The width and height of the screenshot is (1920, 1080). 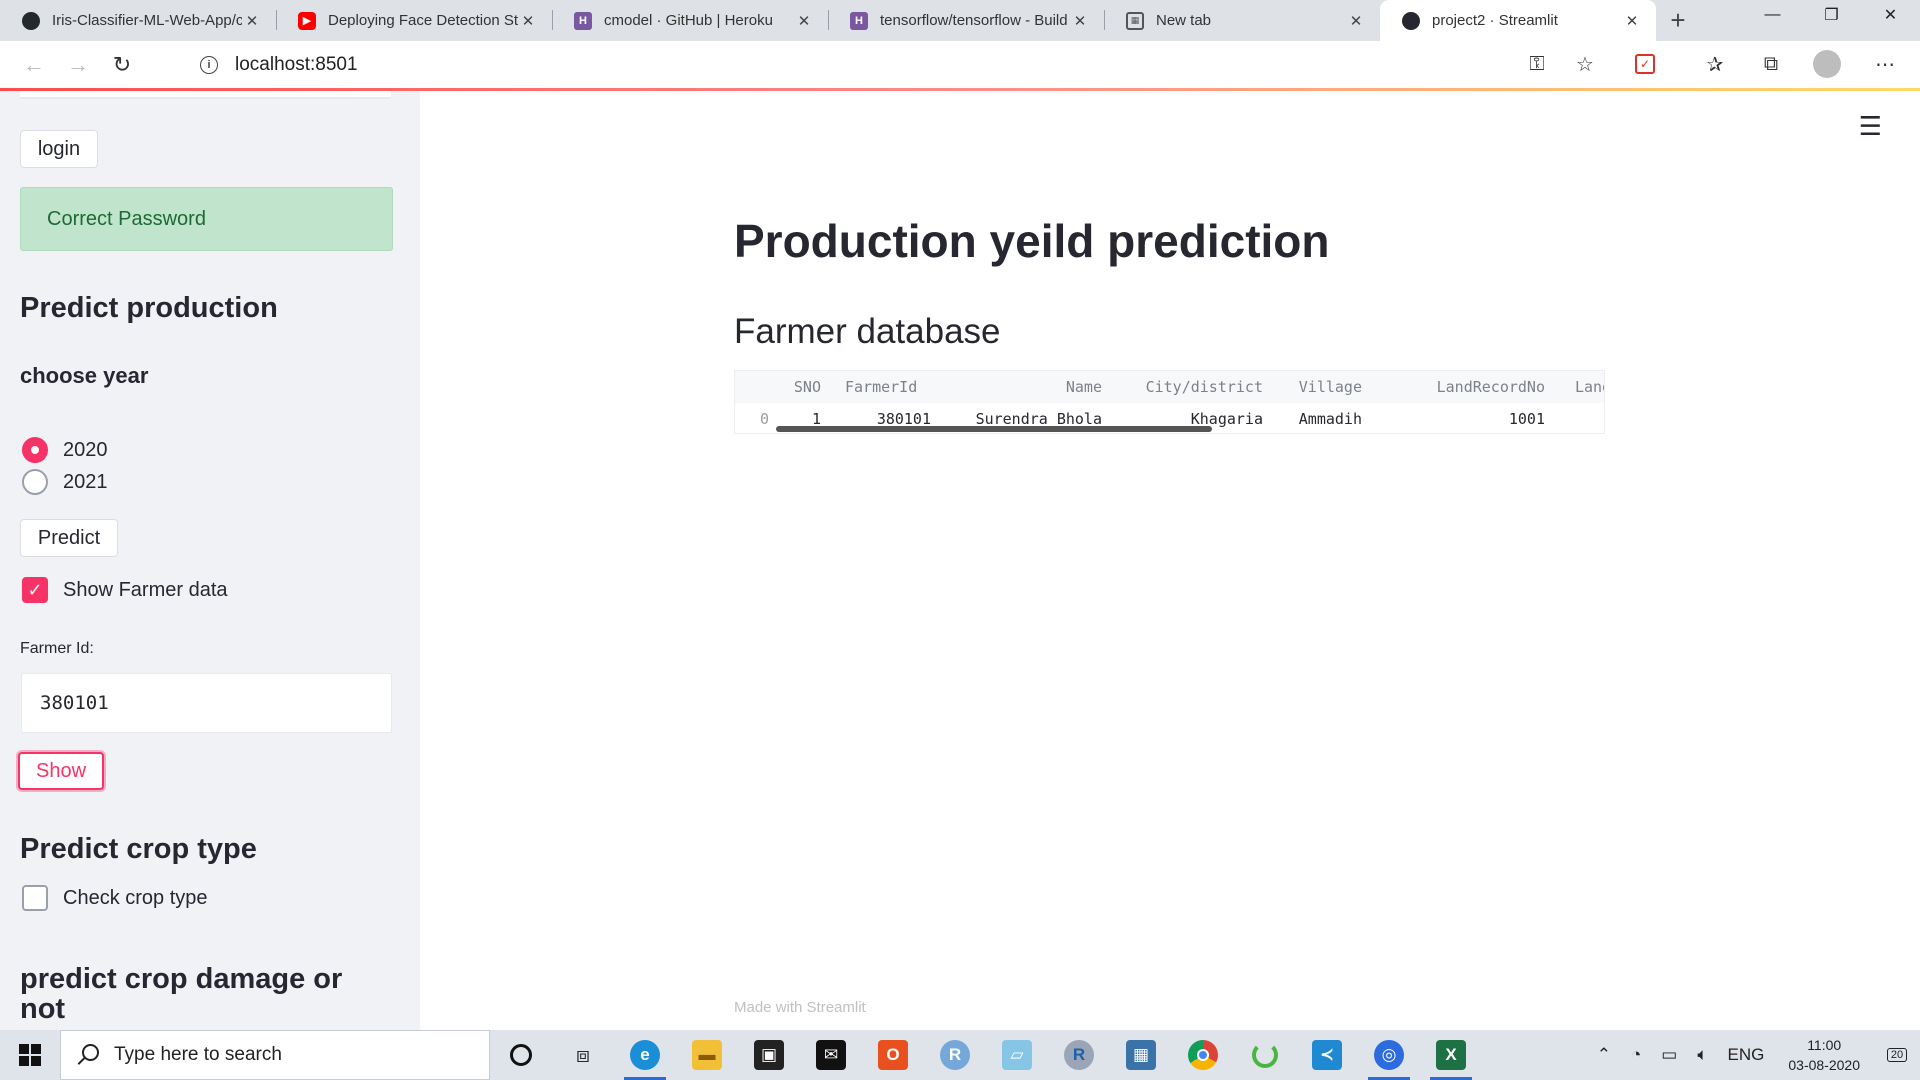 What do you see at coordinates (800, 1007) in the screenshot?
I see `footer-text: Made with Streamlit` at bounding box center [800, 1007].